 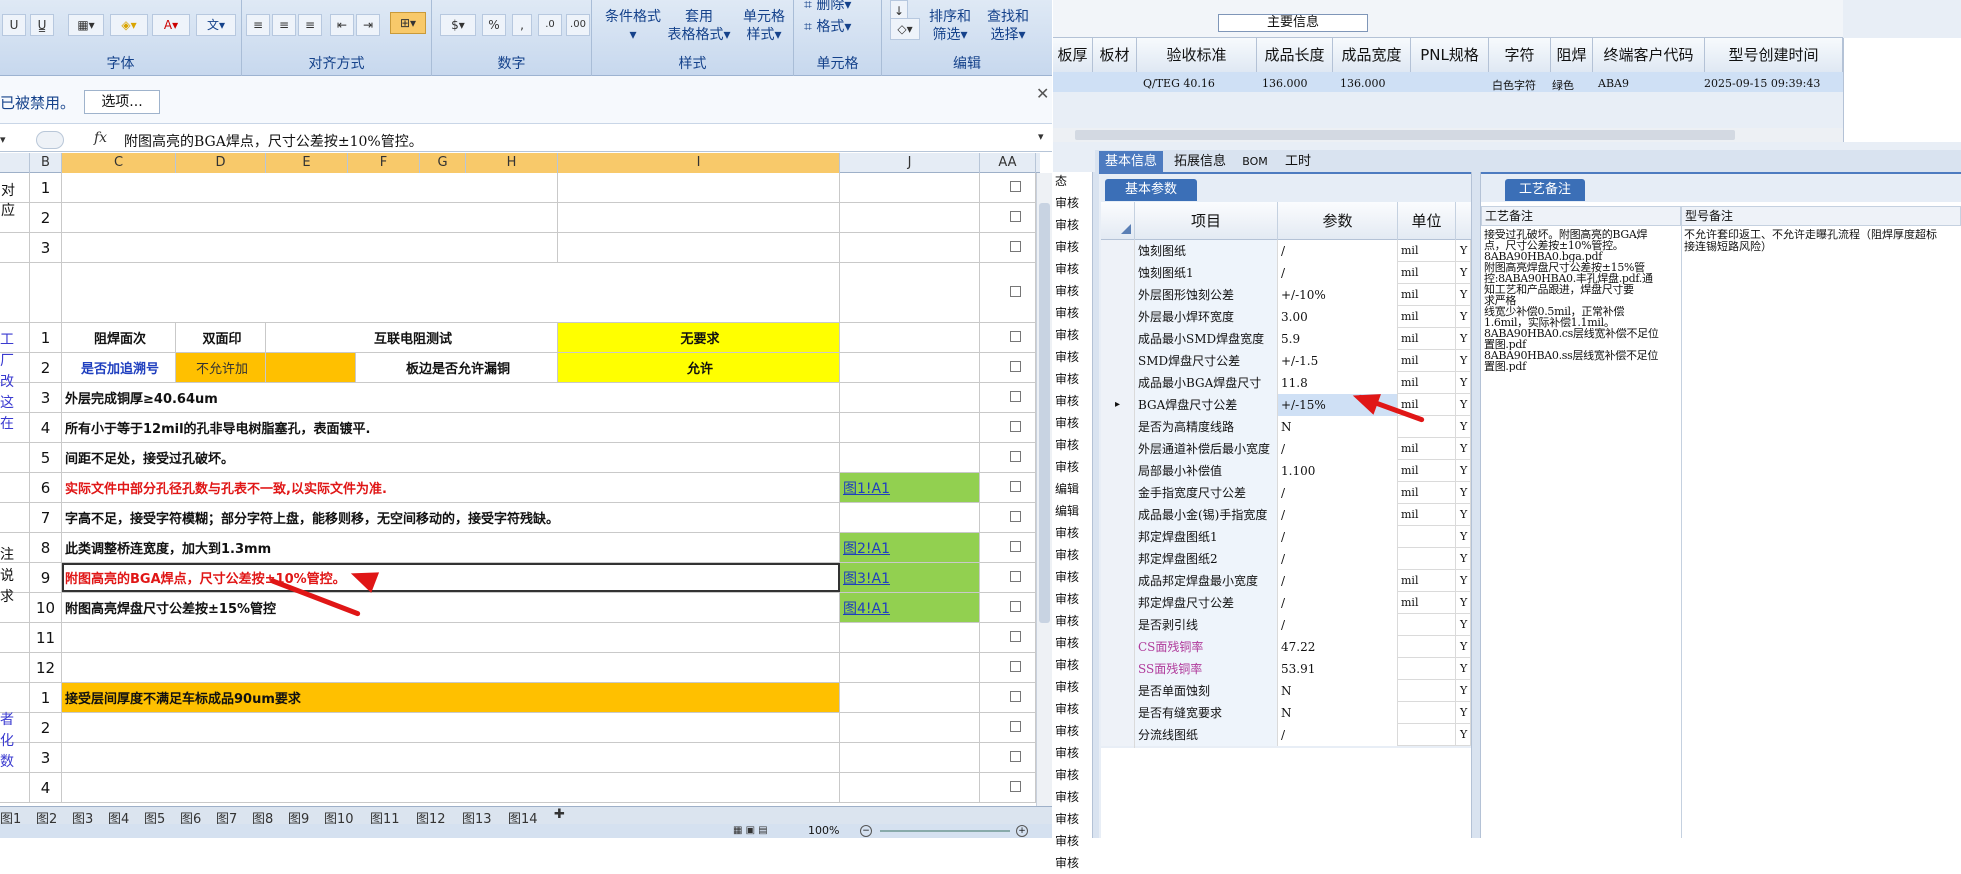 I want to click on merged-text-cell, so click(x=451, y=727).